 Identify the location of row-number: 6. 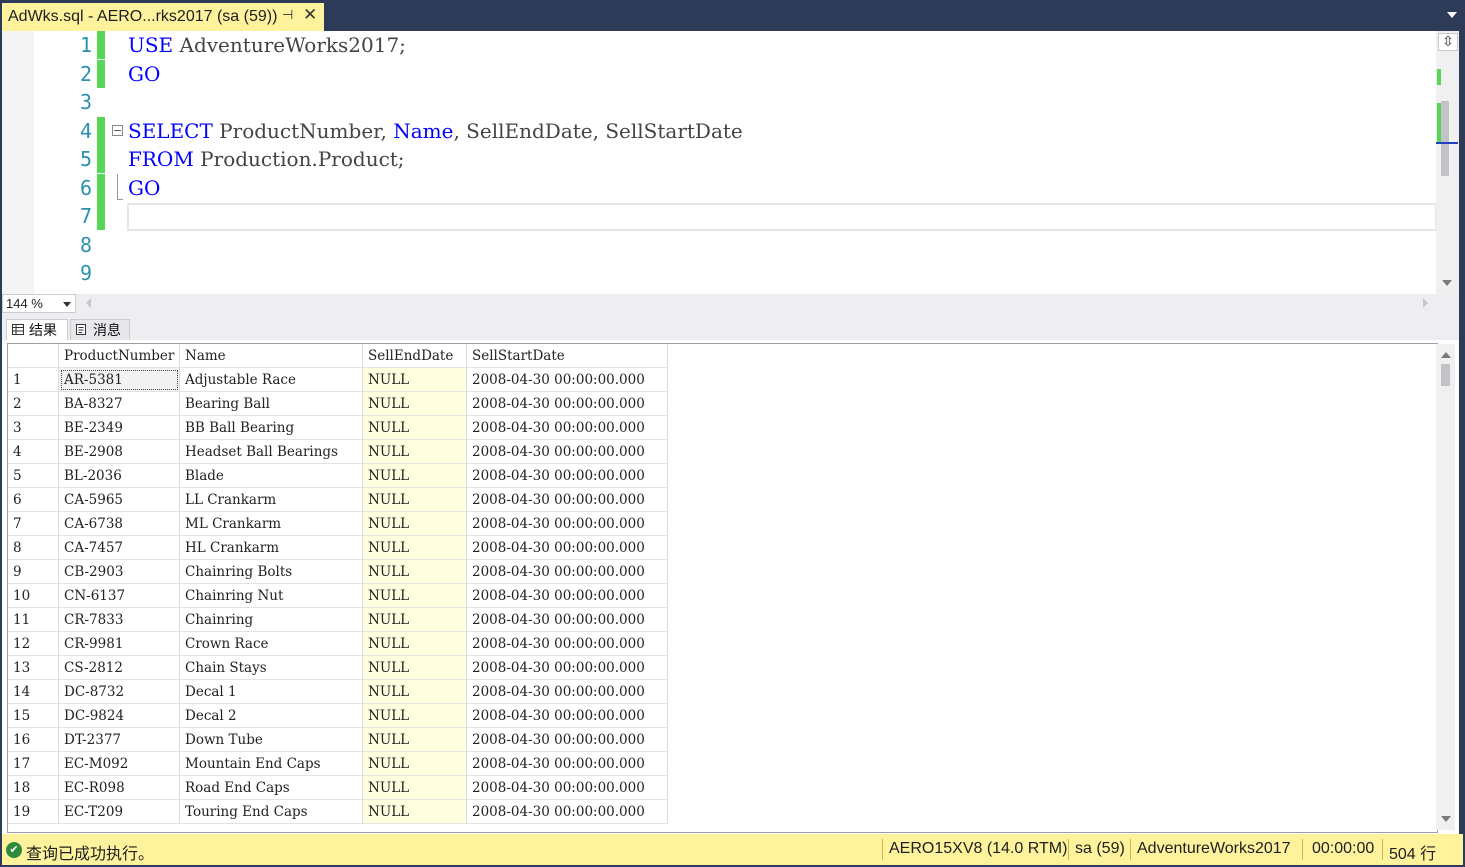
(33, 500).